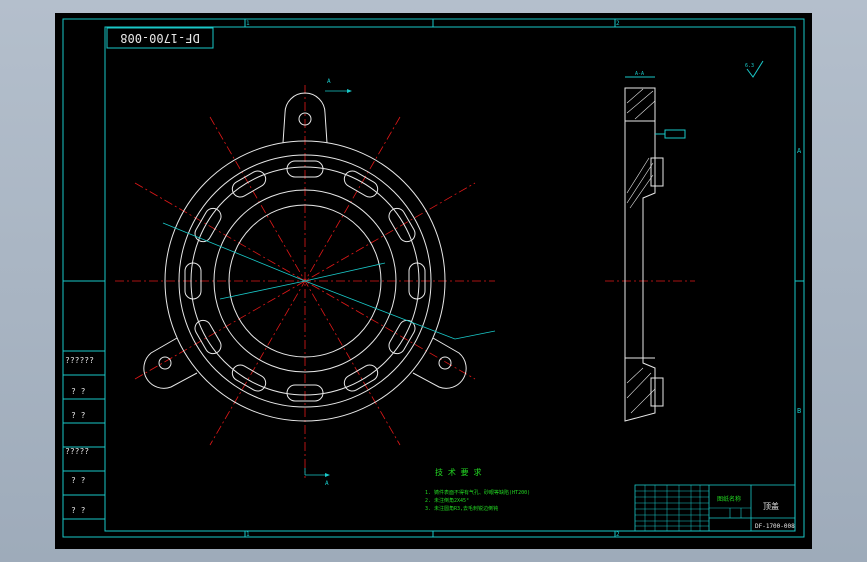 The image size is (867, 562). What do you see at coordinates (799, 411) in the screenshot?
I see `zone-letter: B` at bounding box center [799, 411].